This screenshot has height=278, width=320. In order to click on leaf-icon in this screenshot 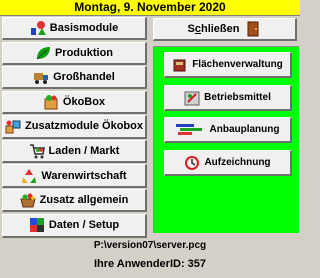, I will do `click(43, 53)`.